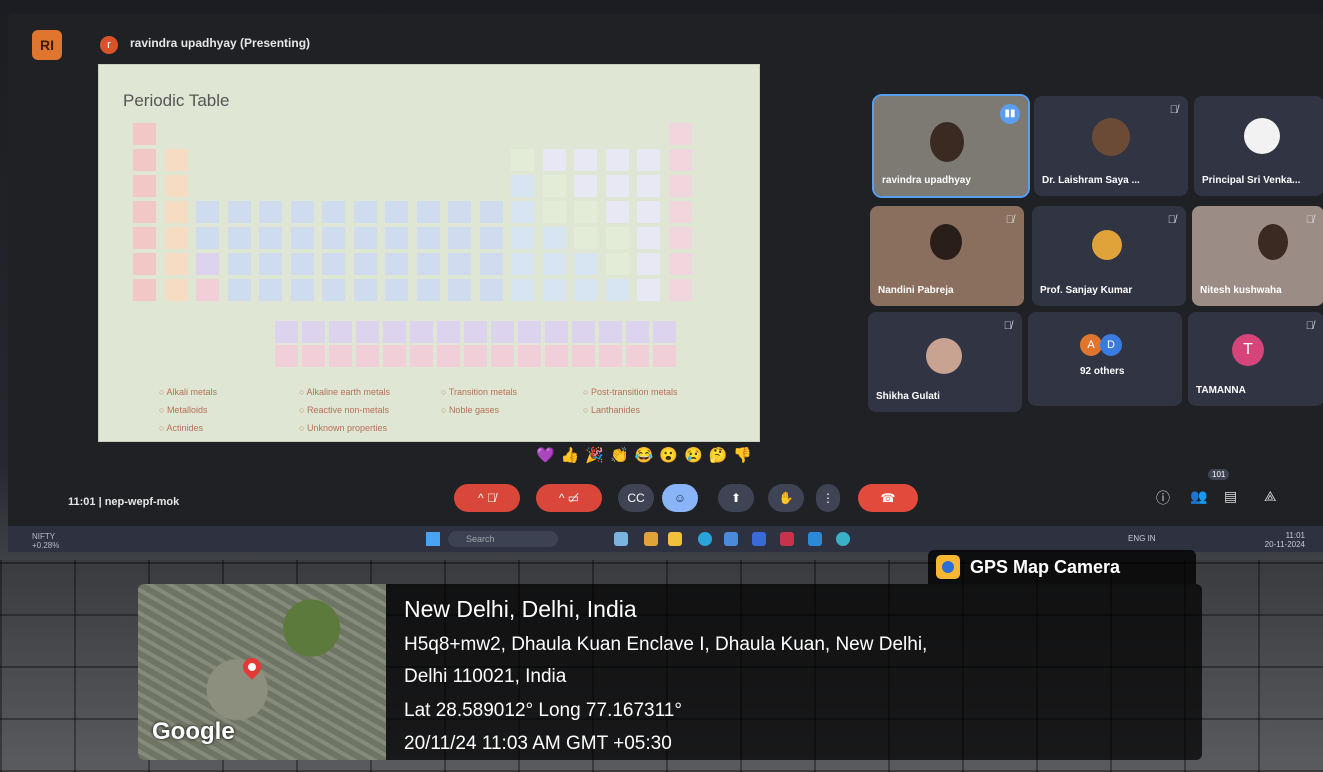 This screenshot has width=1323, height=772. Describe the element at coordinates (503, 539) in the screenshot. I see `taskbar-search: Search` at that location.